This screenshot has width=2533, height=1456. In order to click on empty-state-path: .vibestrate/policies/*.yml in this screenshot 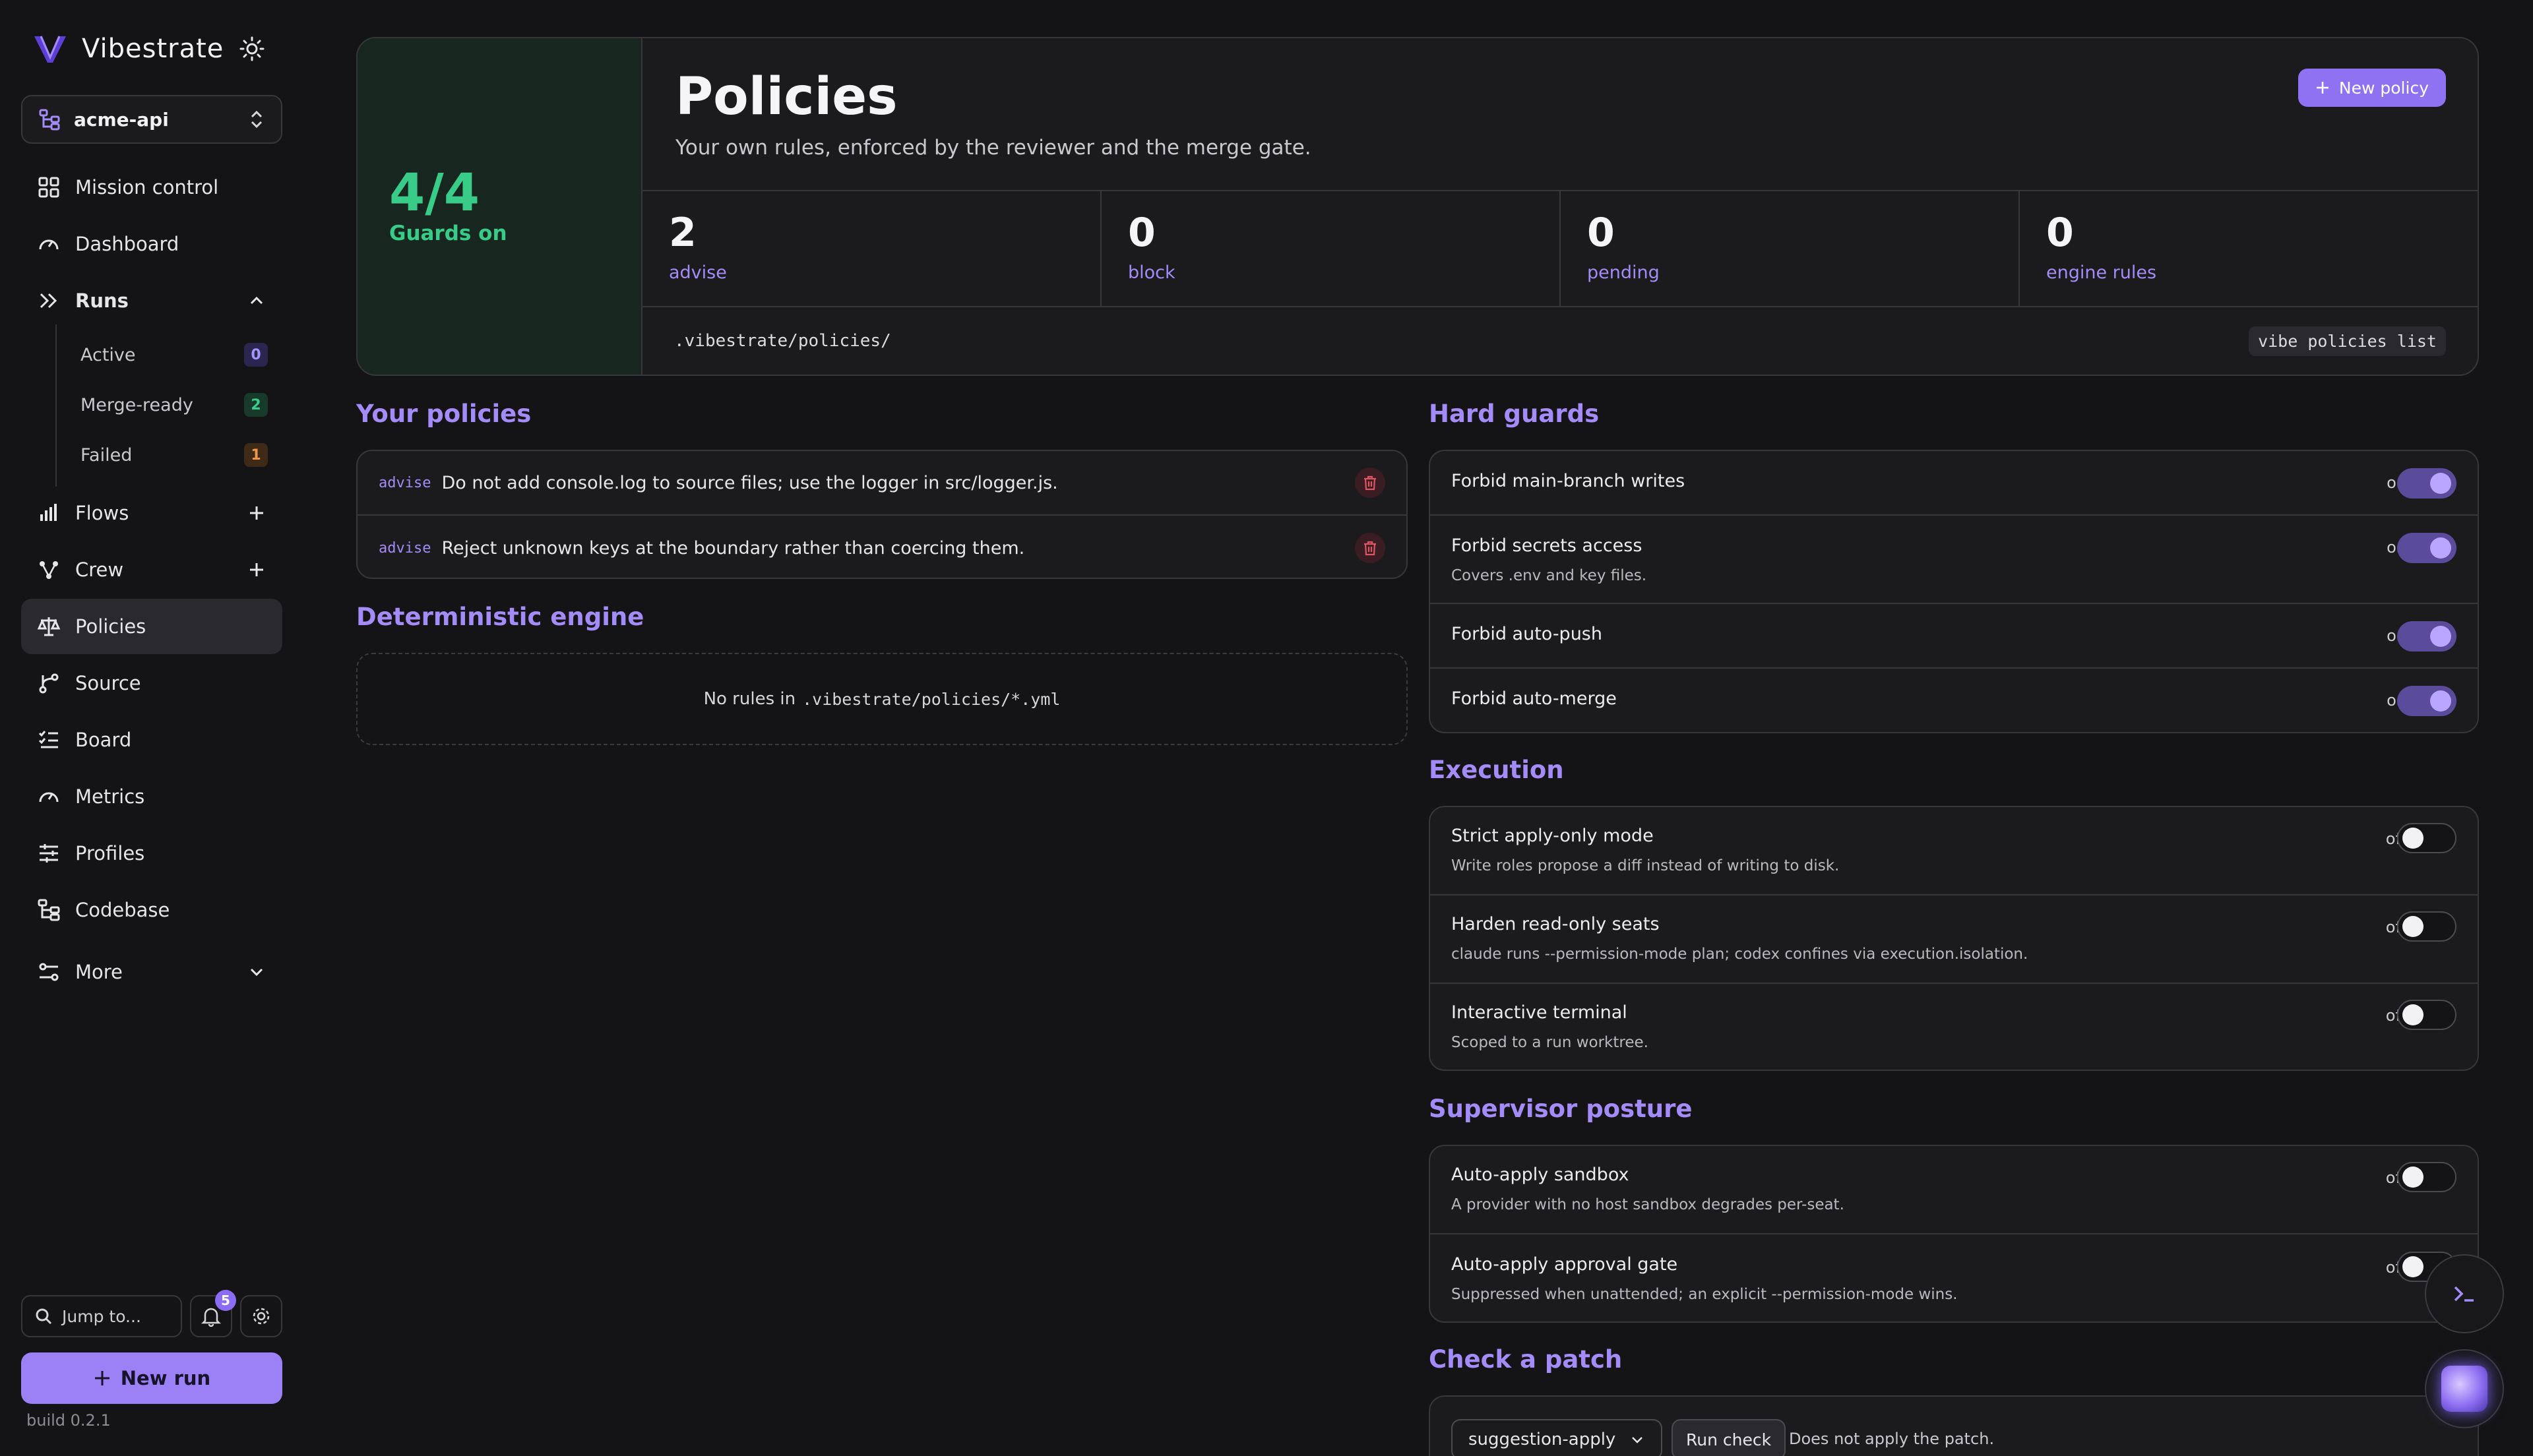, I will do `click(931, 699)`.